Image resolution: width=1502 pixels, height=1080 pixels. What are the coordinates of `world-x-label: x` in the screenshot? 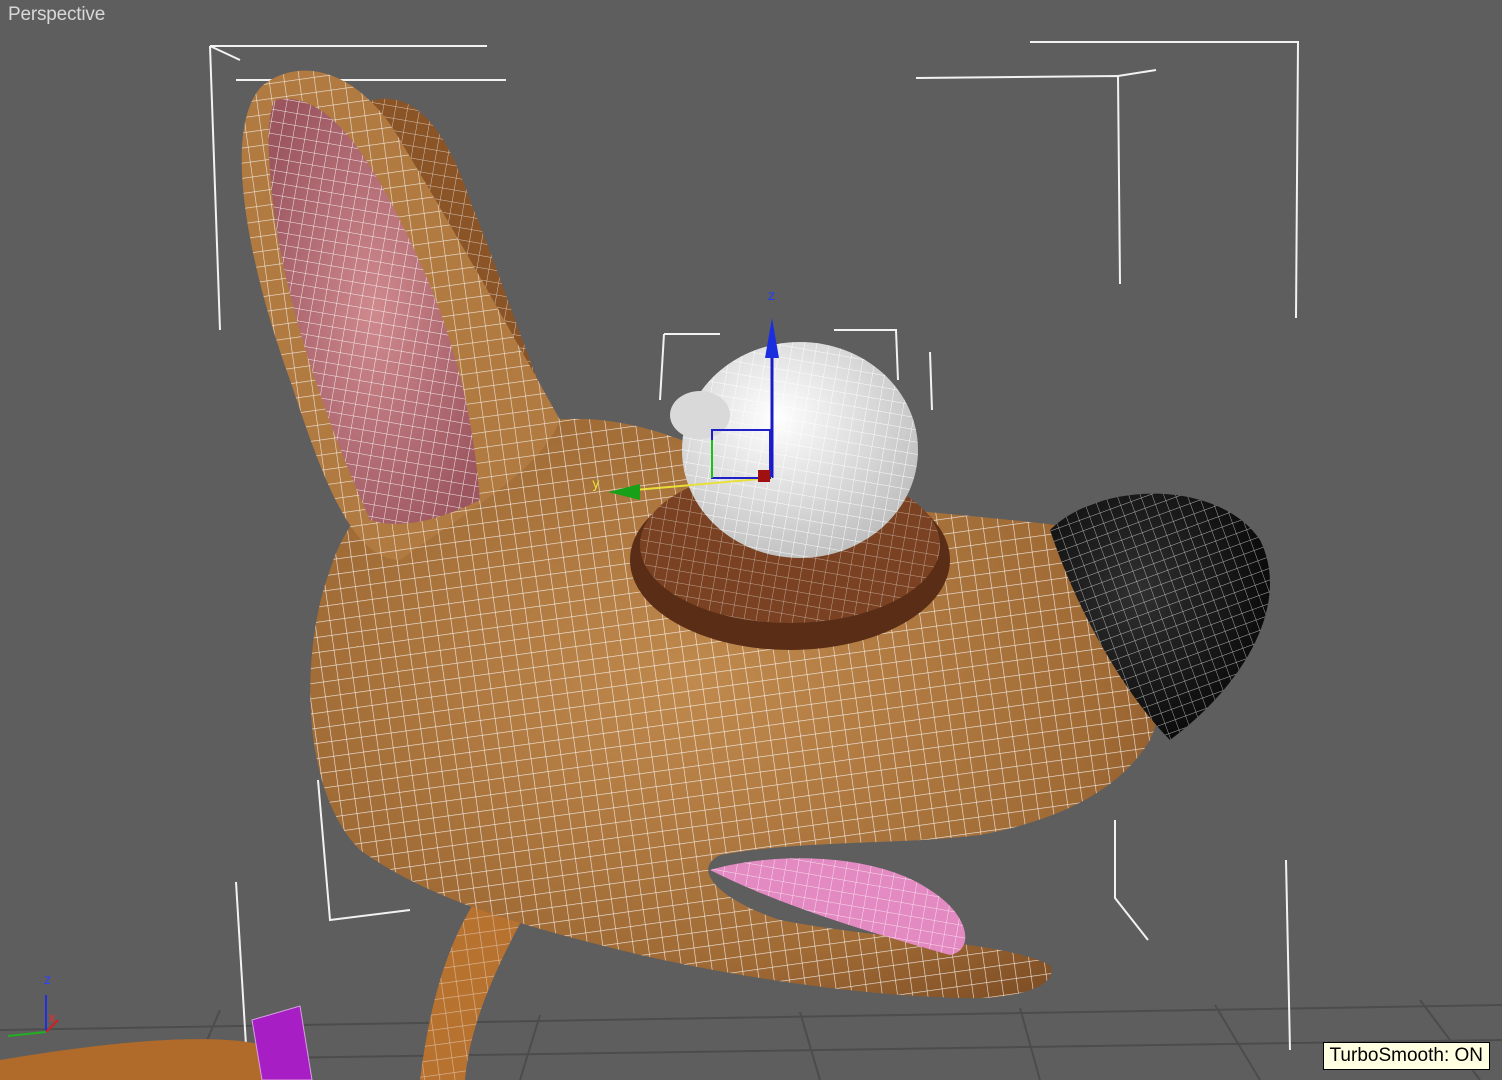 It's located at (52, 1018).